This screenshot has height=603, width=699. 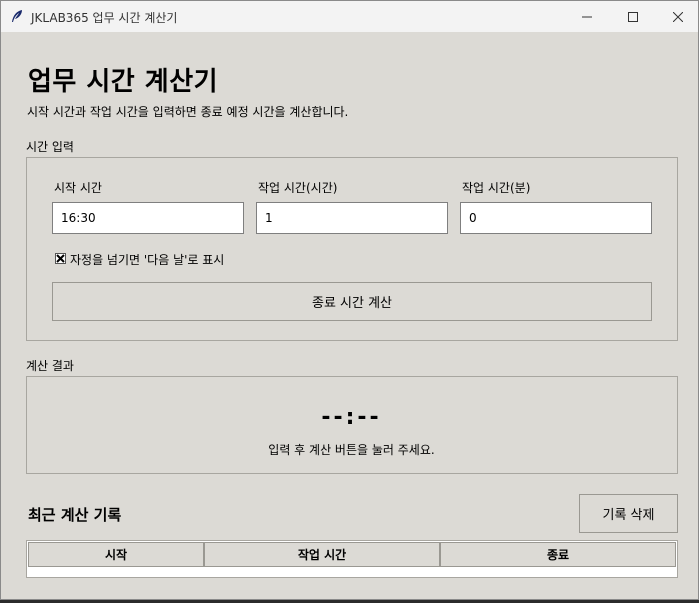 What do you see at coordinates (298, 188) in the screenshot?
I see `work-hours-label: 작업 시간(시간)` at bounding box center [298, 188].